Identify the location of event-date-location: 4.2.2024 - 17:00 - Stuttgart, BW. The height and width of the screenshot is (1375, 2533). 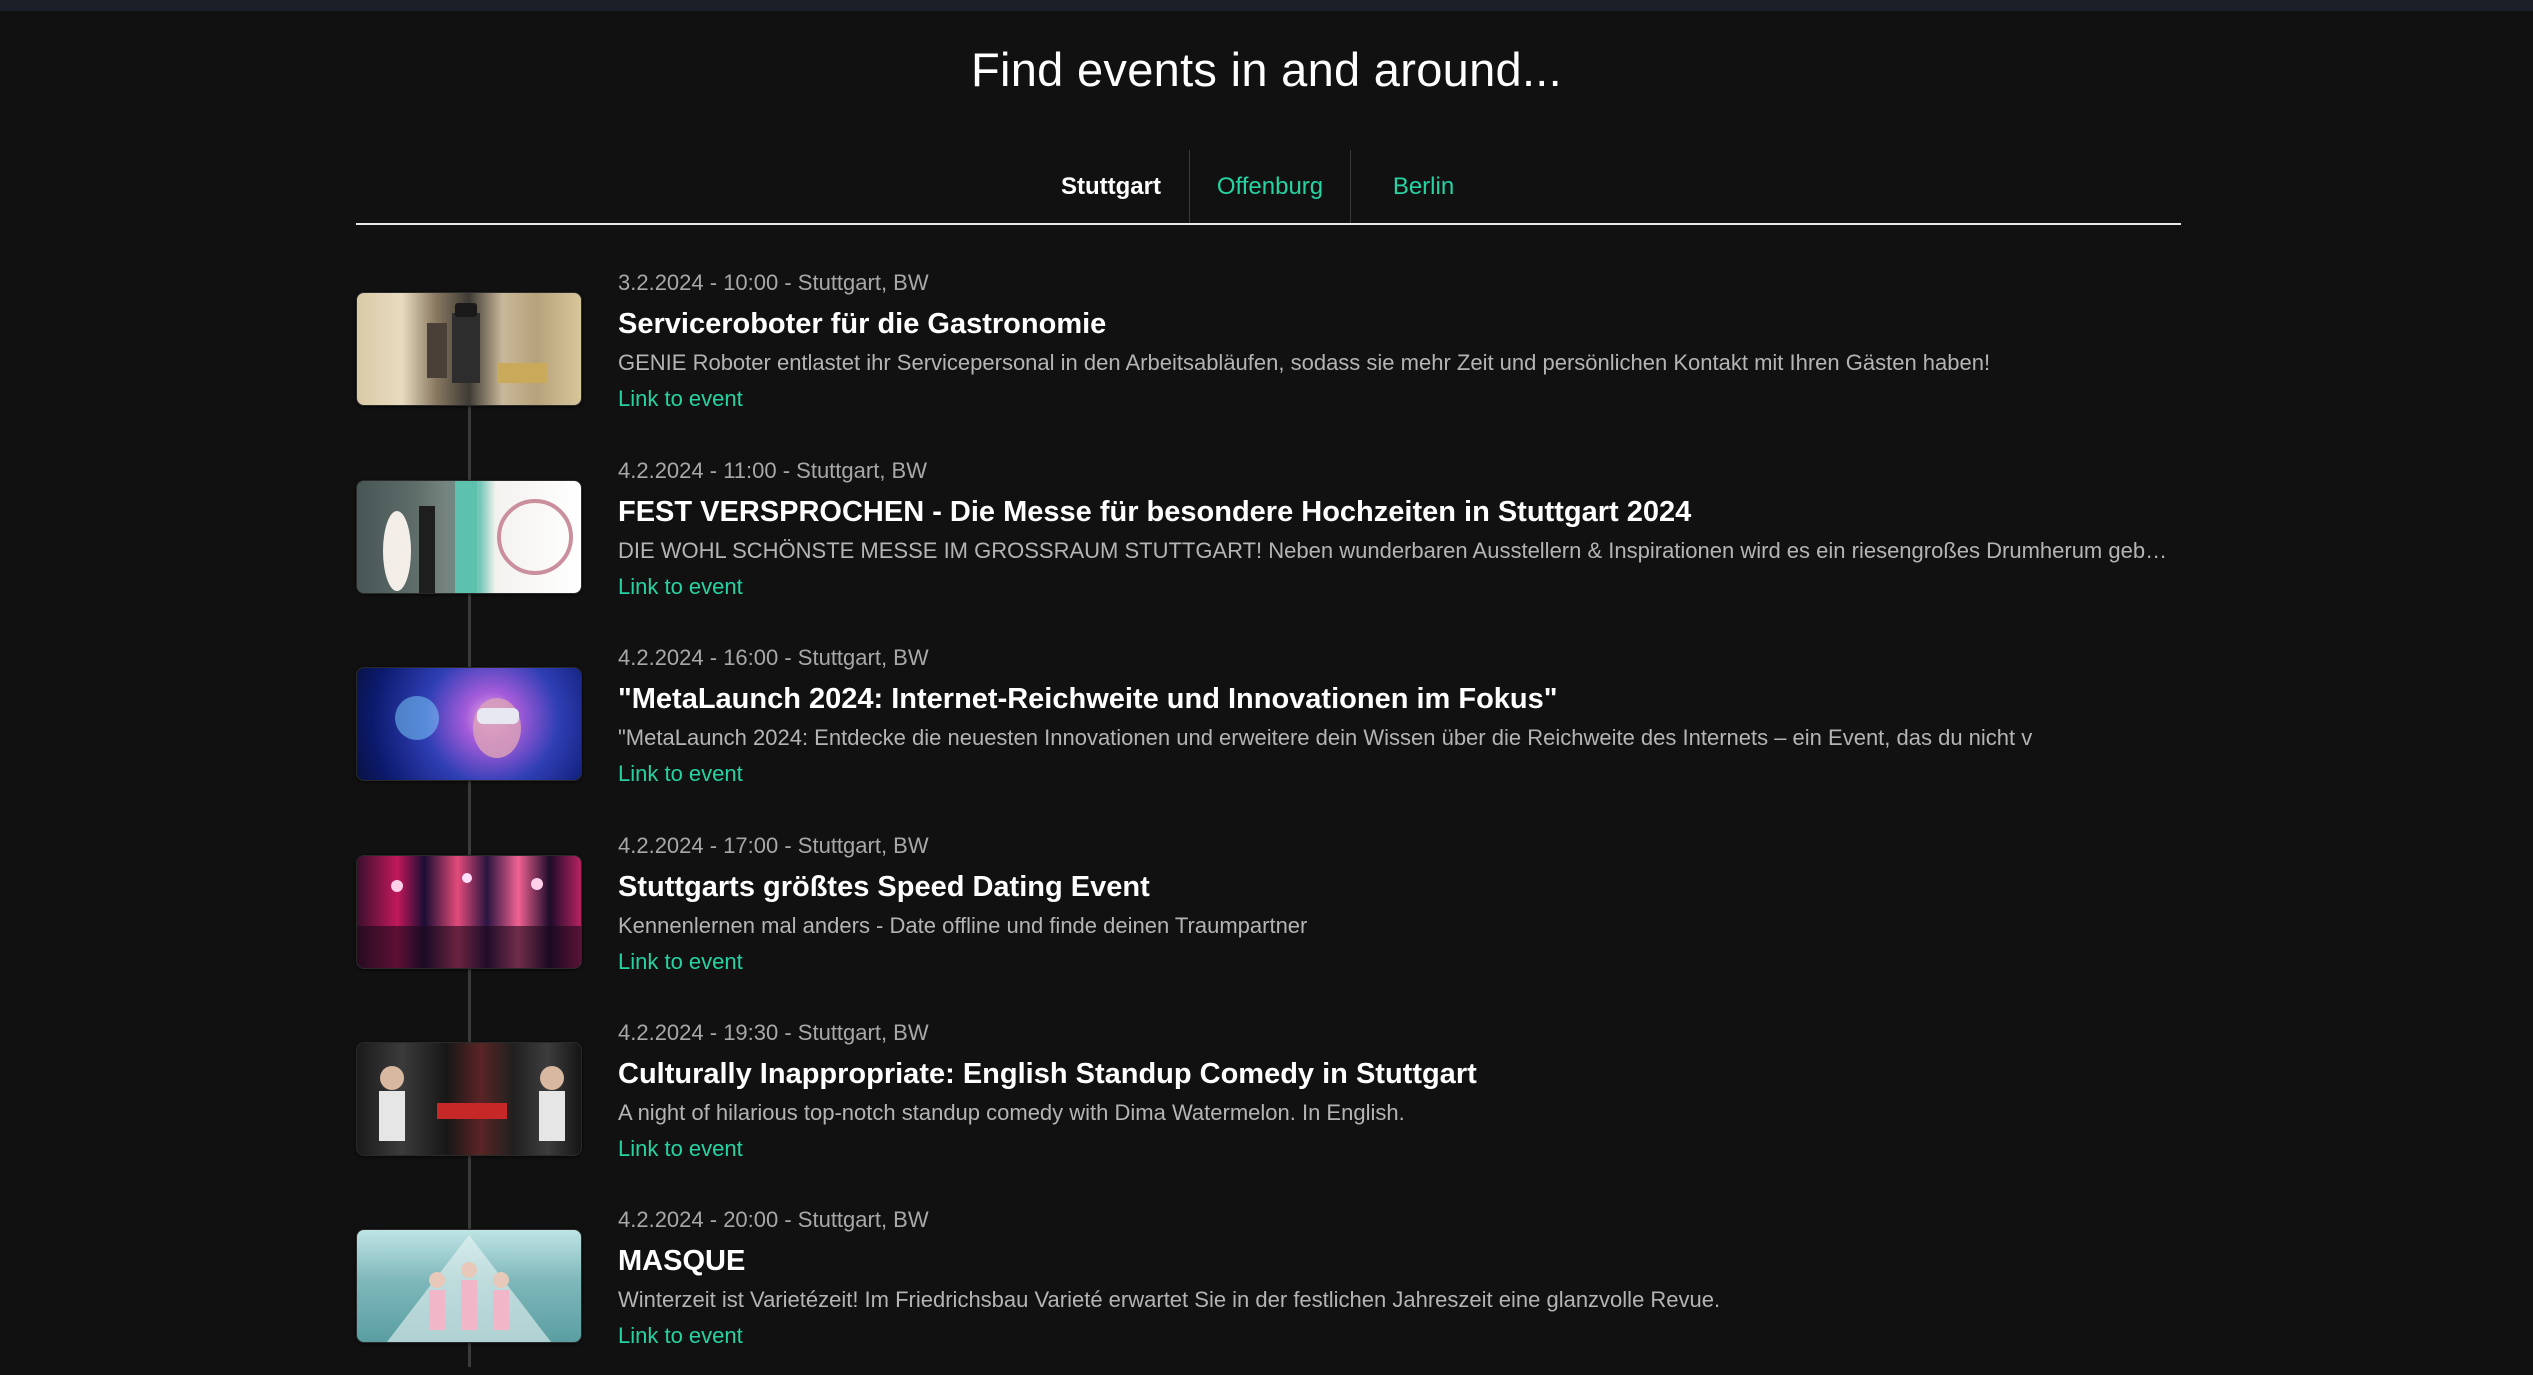
(773, 845).